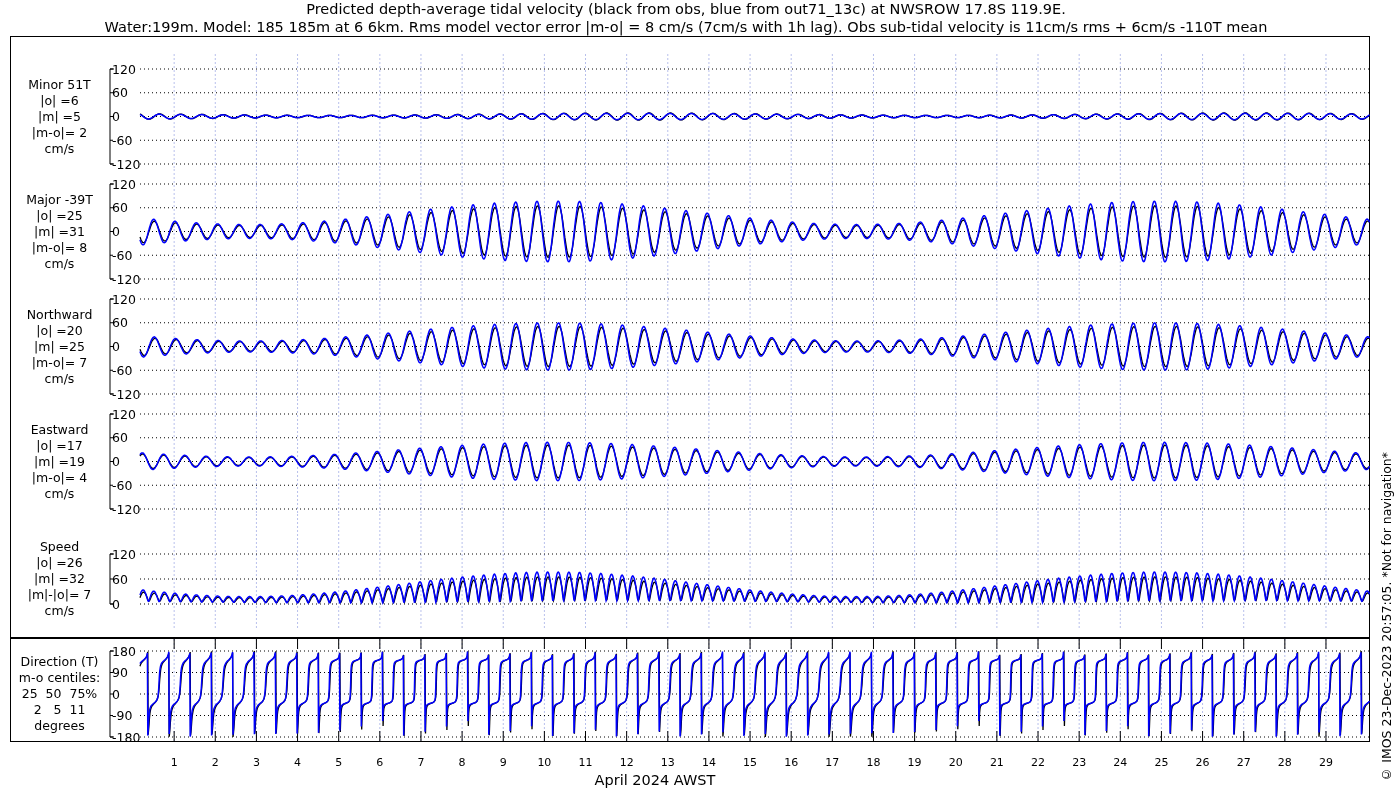 This screenshot has width=1400, height=800. Describe the element at coordinates (1326, 762) in the screenshot. I see `tick-label: 29` at that location.